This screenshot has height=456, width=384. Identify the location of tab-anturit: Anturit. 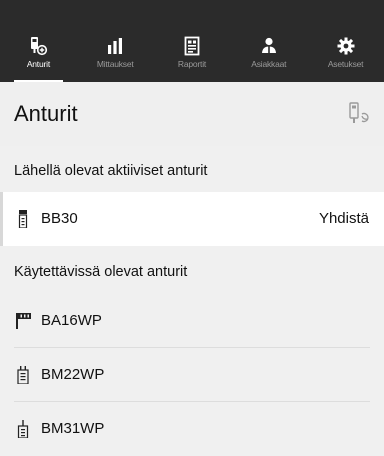
(38, 55).